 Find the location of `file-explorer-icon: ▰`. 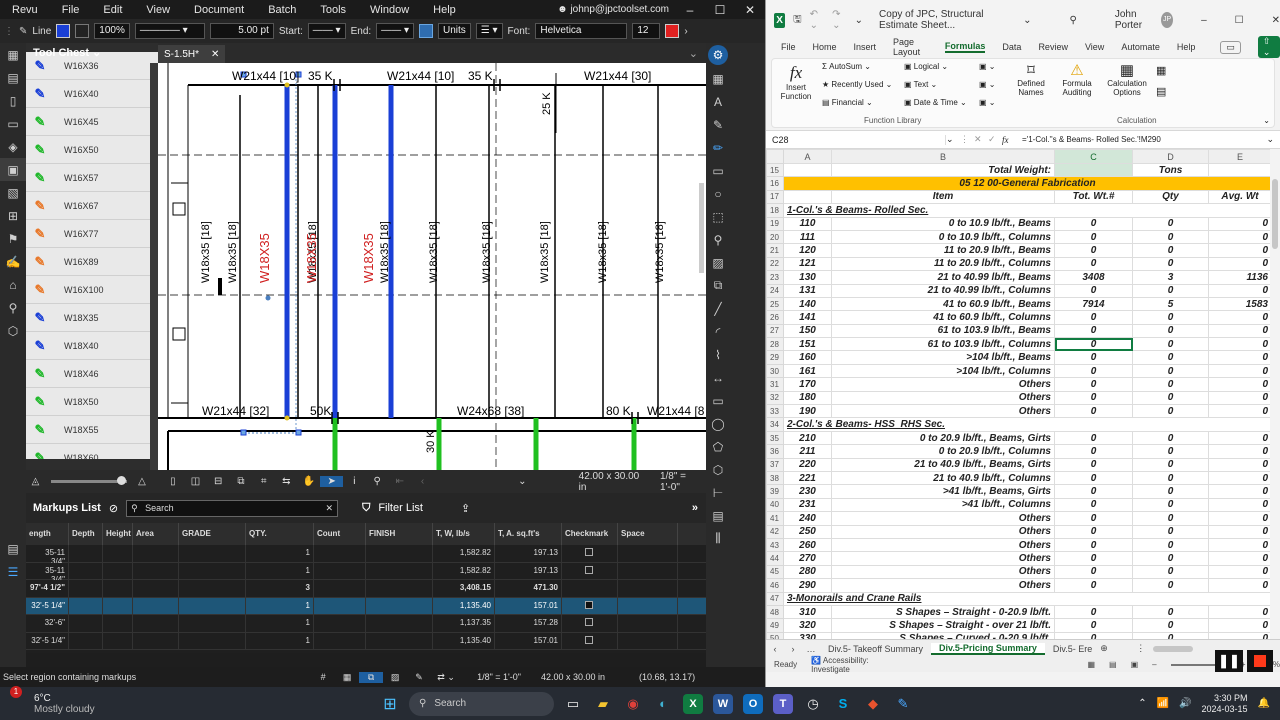

file-explorer-icon: ▰ is located at coordinates (603, 704).